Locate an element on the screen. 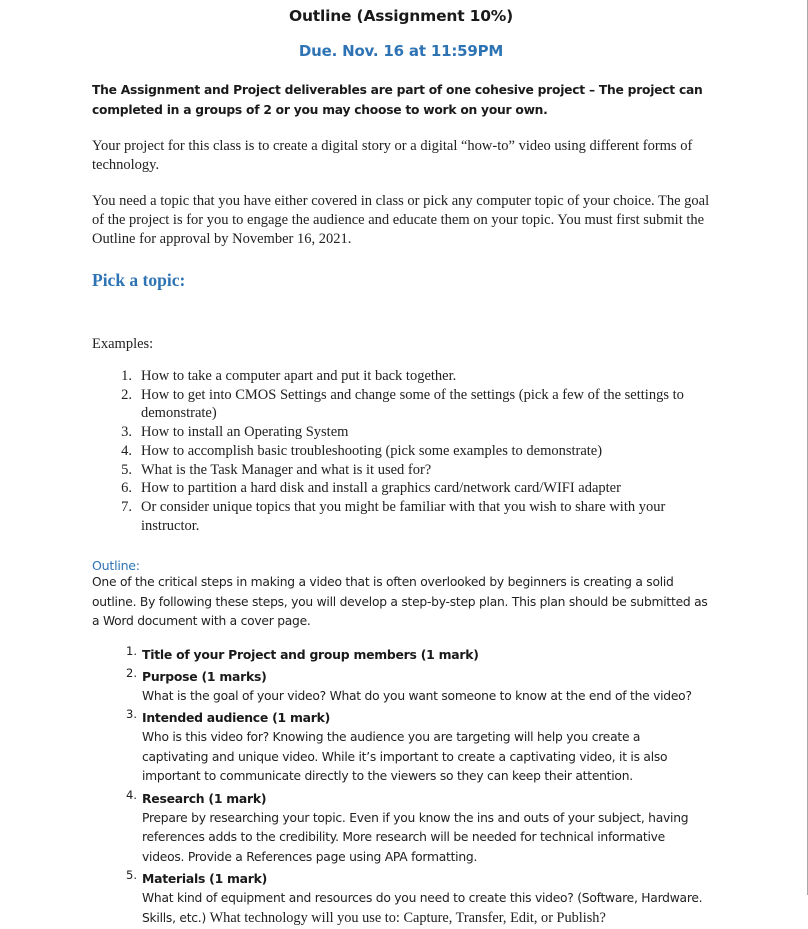 This screenshot has height=929, width=808. outline-heading: Outline: is located at coordinates (116, 566).